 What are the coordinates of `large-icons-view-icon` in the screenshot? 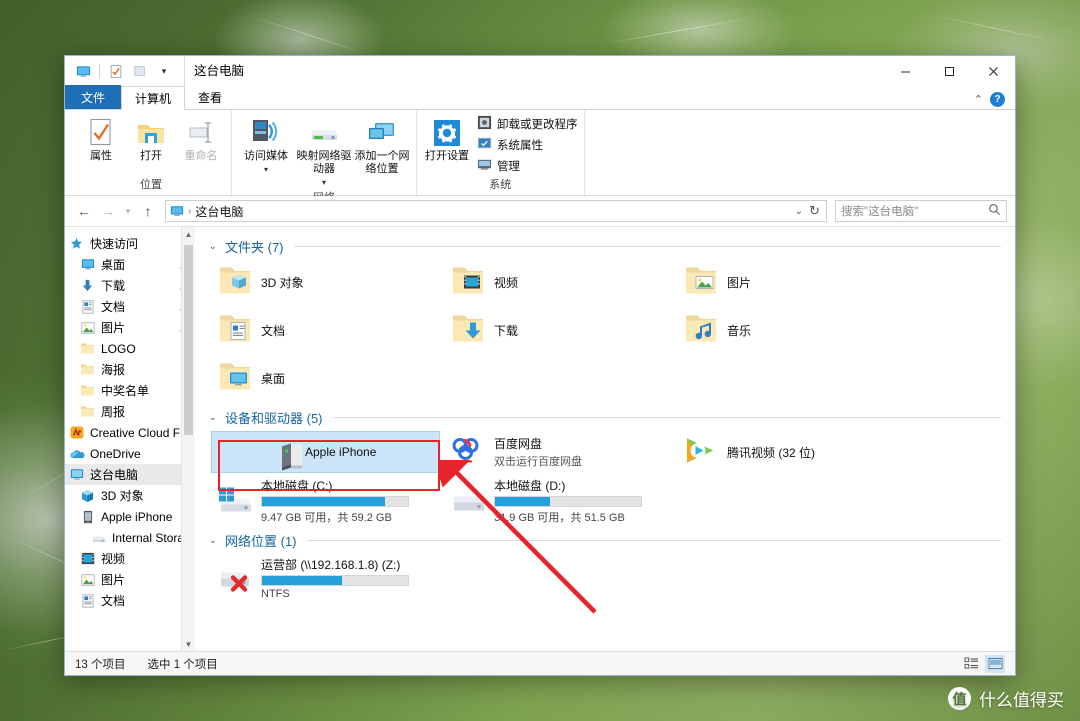 It's located at (995, 663).